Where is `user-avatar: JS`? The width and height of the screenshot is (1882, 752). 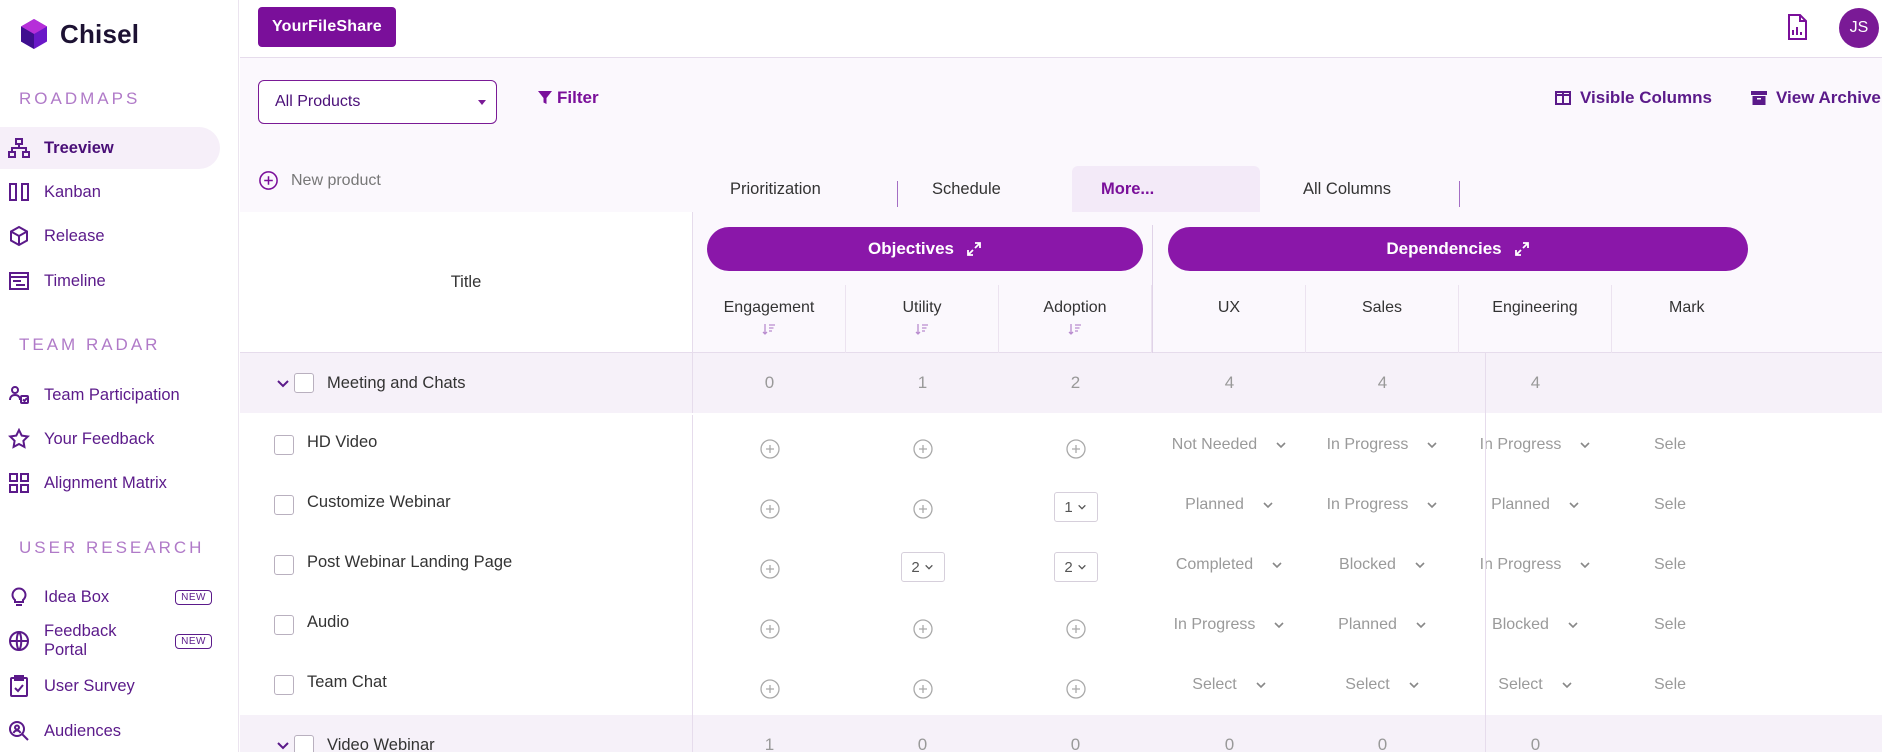 user-avatar: JS is located at coordinates (1859, 28).